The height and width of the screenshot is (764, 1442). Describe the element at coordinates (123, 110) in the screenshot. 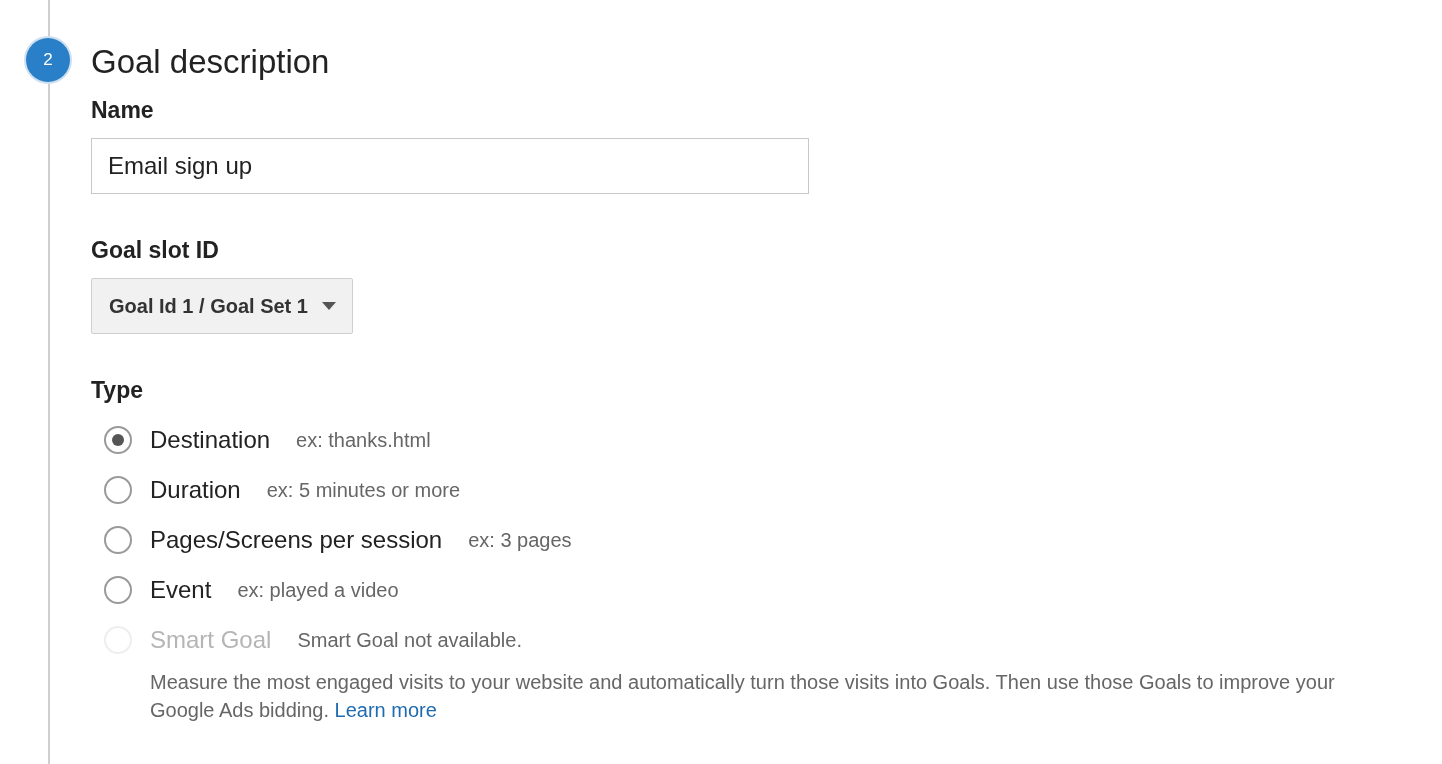

I see `field-label: Name` at that location.